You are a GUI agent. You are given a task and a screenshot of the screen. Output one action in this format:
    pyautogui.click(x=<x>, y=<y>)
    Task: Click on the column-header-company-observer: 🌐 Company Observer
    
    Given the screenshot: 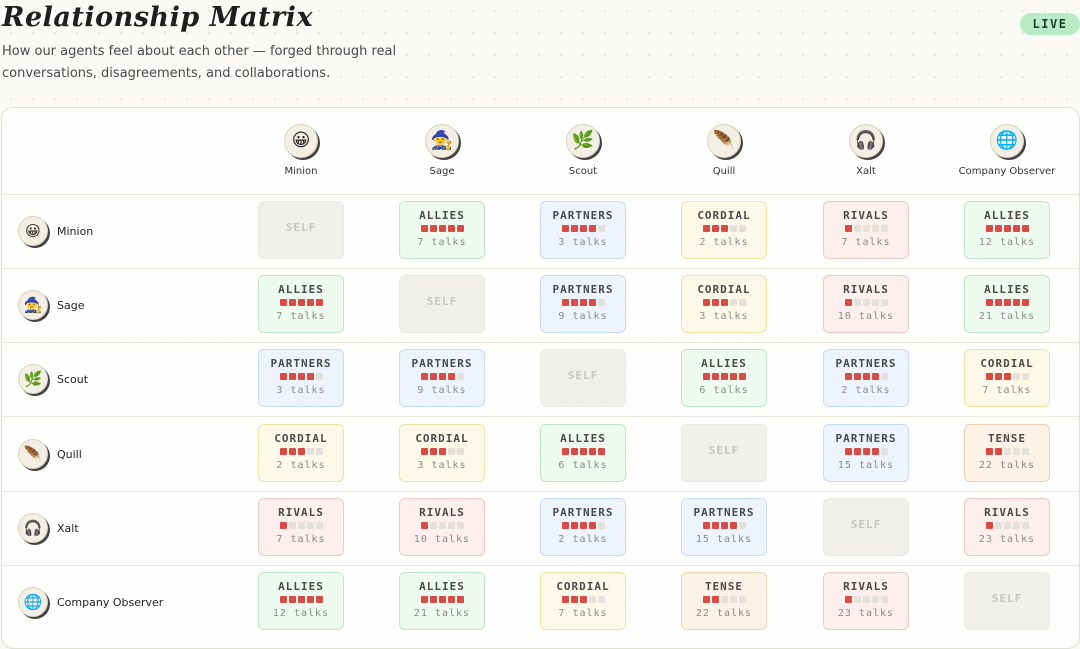 What is the action you would take?
    pyautogui.click(x=1007, y=150)
    